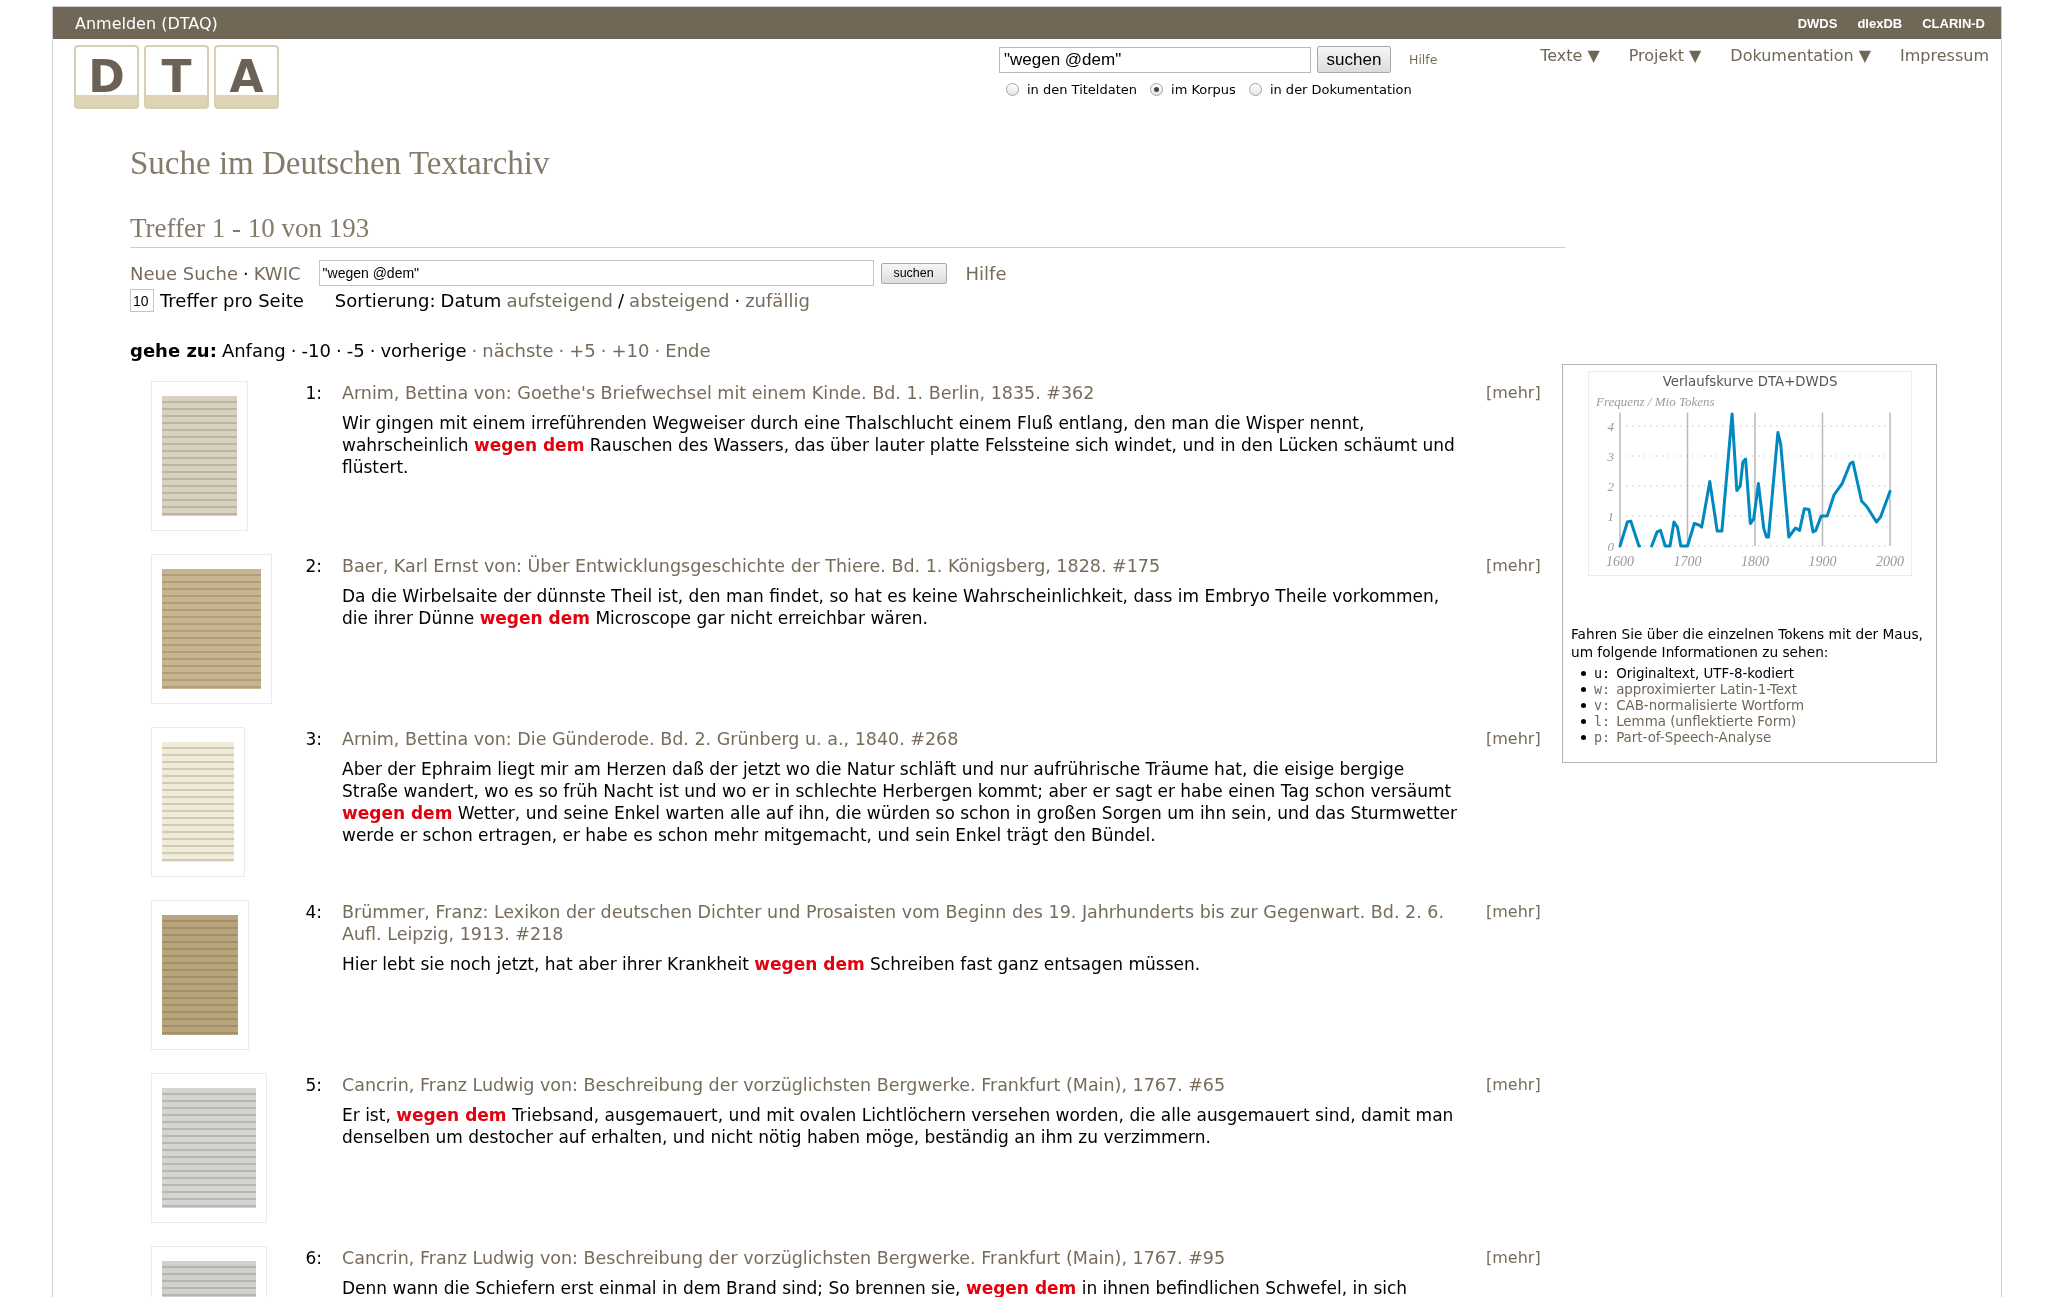 The height and width of the screenshot is (1297, 2054). I want to click on tick-label: 4, so click(1610, 426).